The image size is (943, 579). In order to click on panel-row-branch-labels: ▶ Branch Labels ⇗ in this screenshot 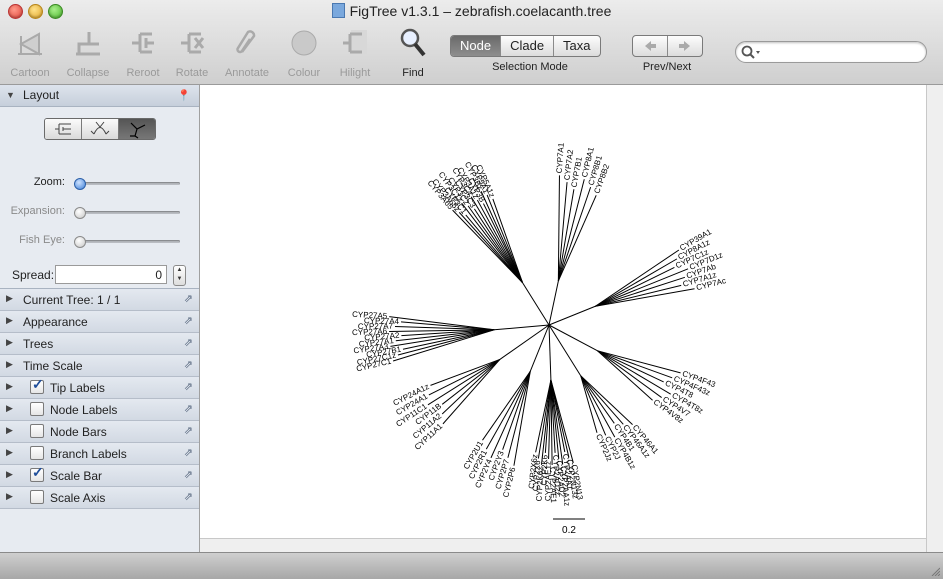, I will do `click(99, 454)`.